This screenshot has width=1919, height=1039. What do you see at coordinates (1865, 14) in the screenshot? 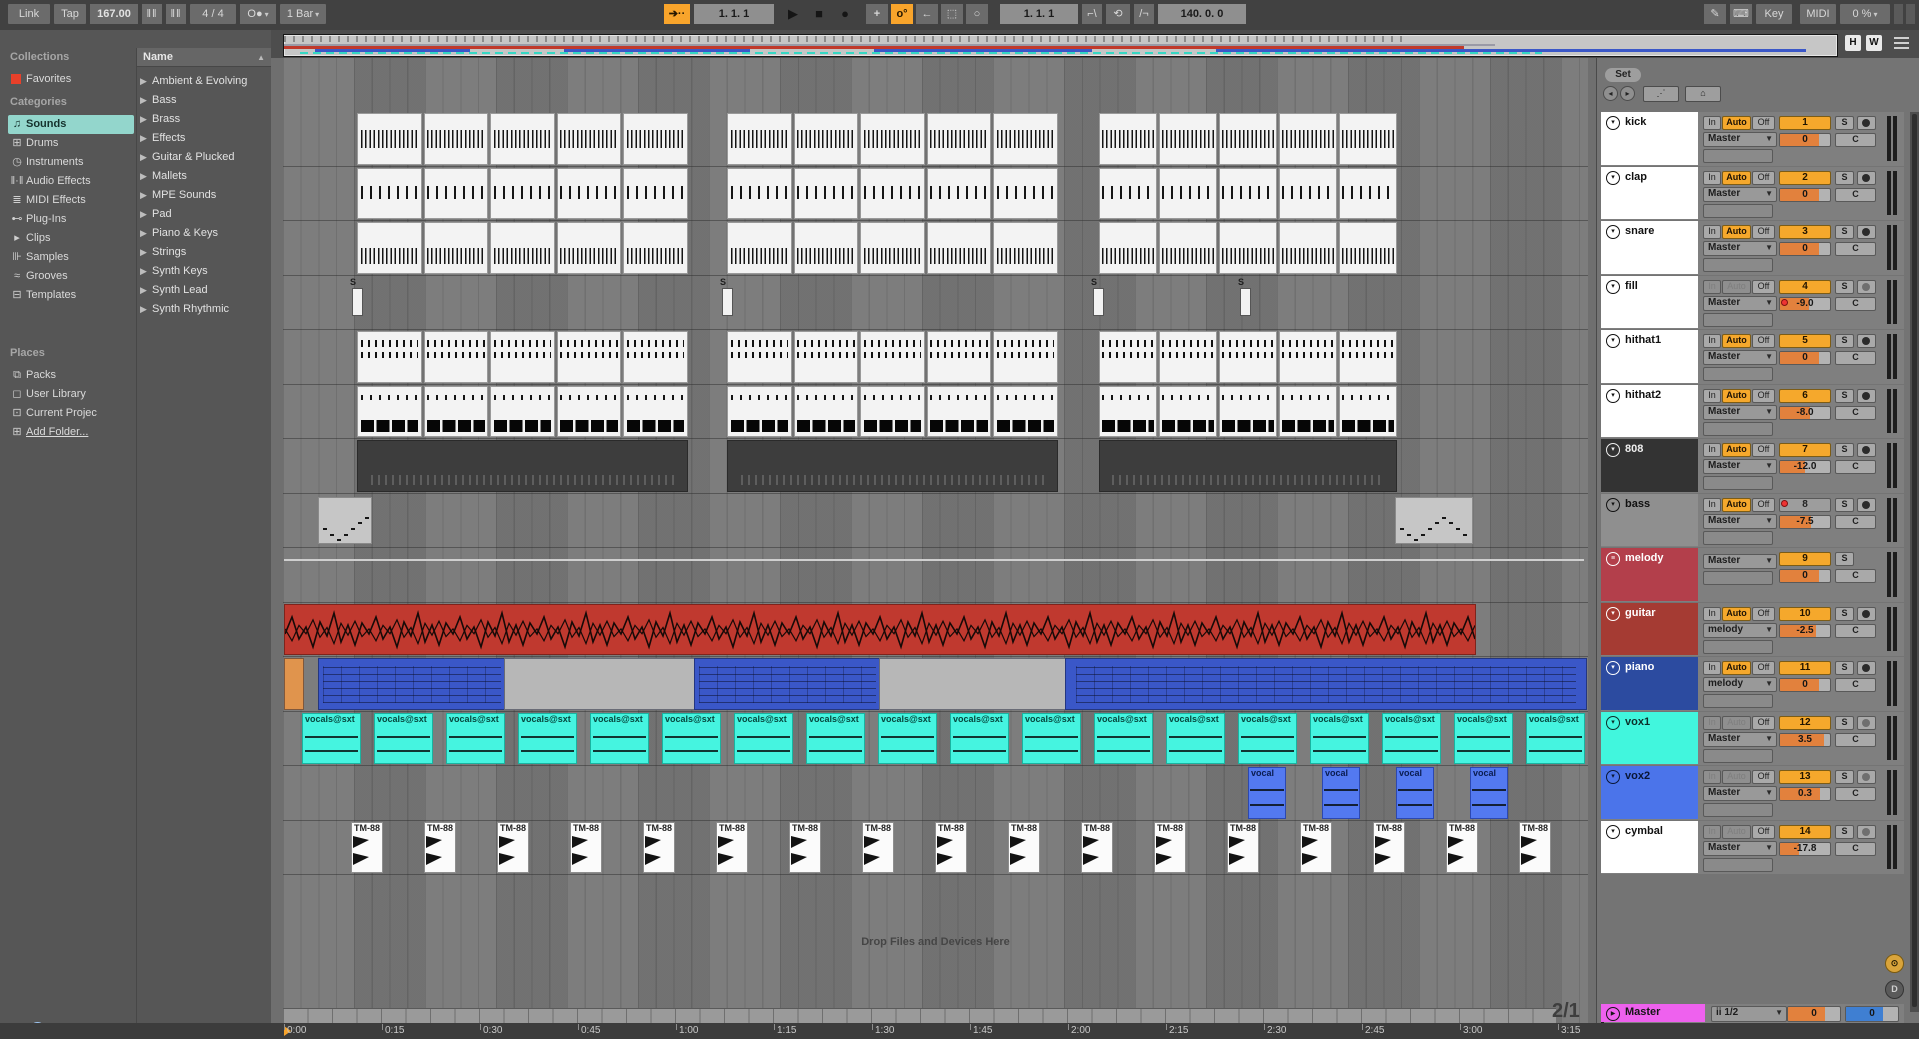
I see `cpu-meter: 0 % ▾` at bounding box center [1865, 14].